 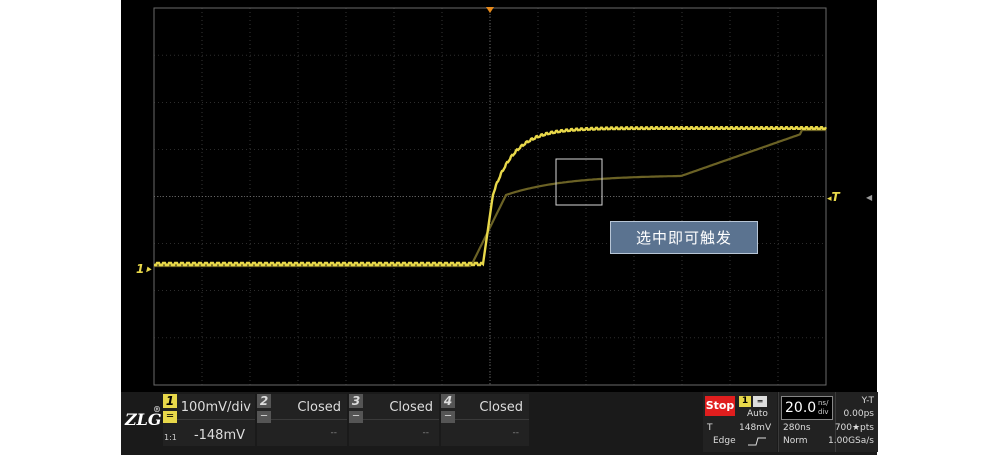 What do you see at coordinates (170, 417) in the screenshot?
I see `channel-1-coupling-icon: ═` at bounding box center [170, 417].